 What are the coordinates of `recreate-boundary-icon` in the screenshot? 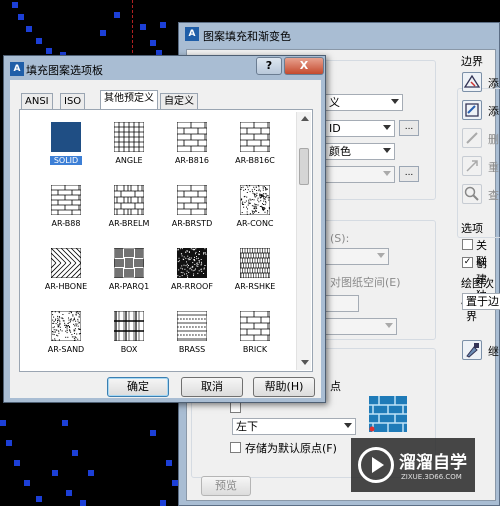 It's located at (472, 166).